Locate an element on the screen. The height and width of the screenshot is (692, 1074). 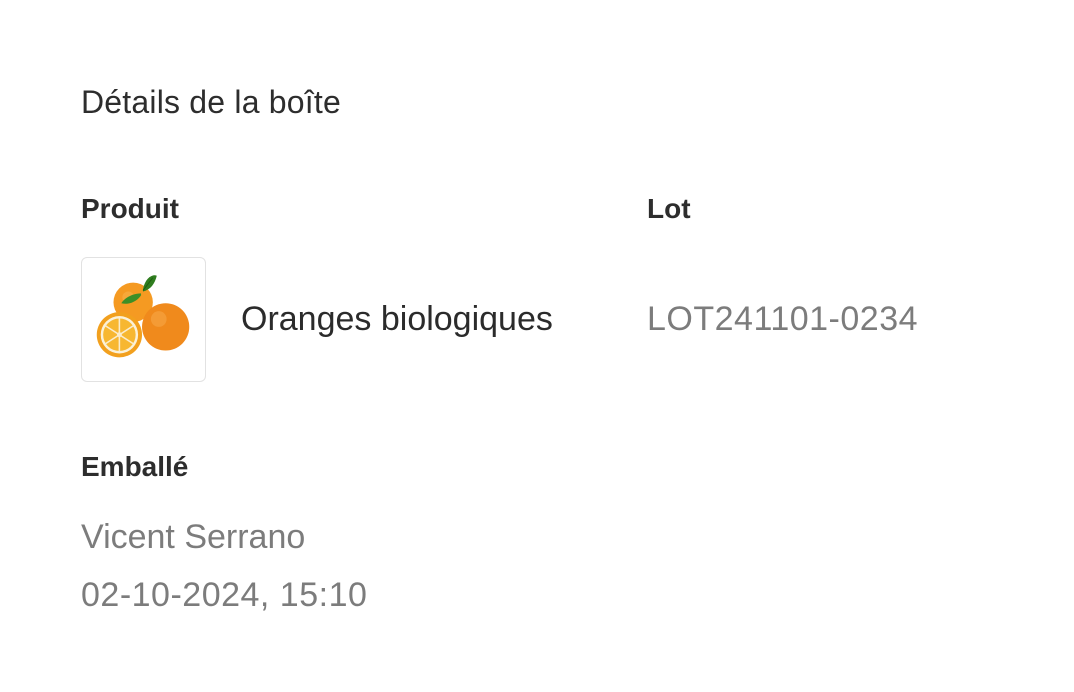
packed-by-name: Vicent Serrano is located at coordinates (193, 537).